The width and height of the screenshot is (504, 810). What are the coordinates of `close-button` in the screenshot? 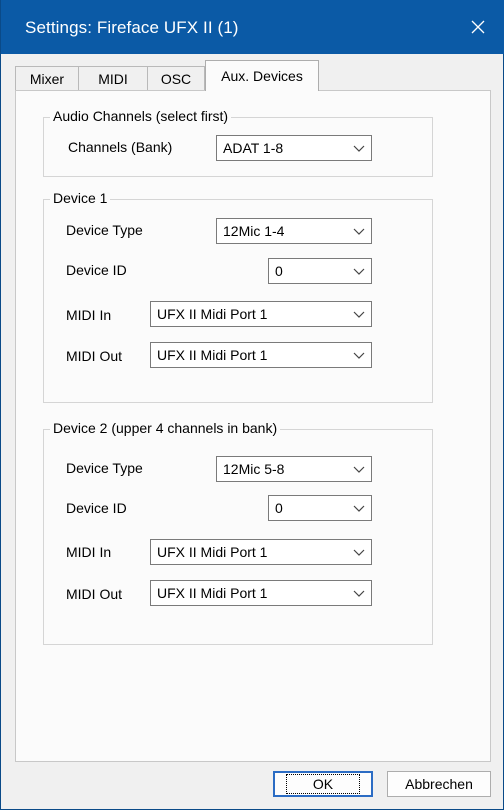 It's located at (478, 27).